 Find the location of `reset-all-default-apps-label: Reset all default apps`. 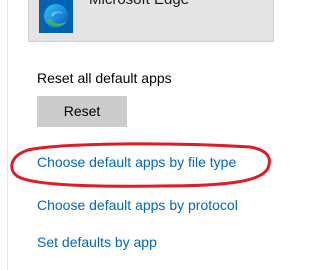

reset-all-default-apps-label: Reset all default apps is located at coordinates (104, 78).